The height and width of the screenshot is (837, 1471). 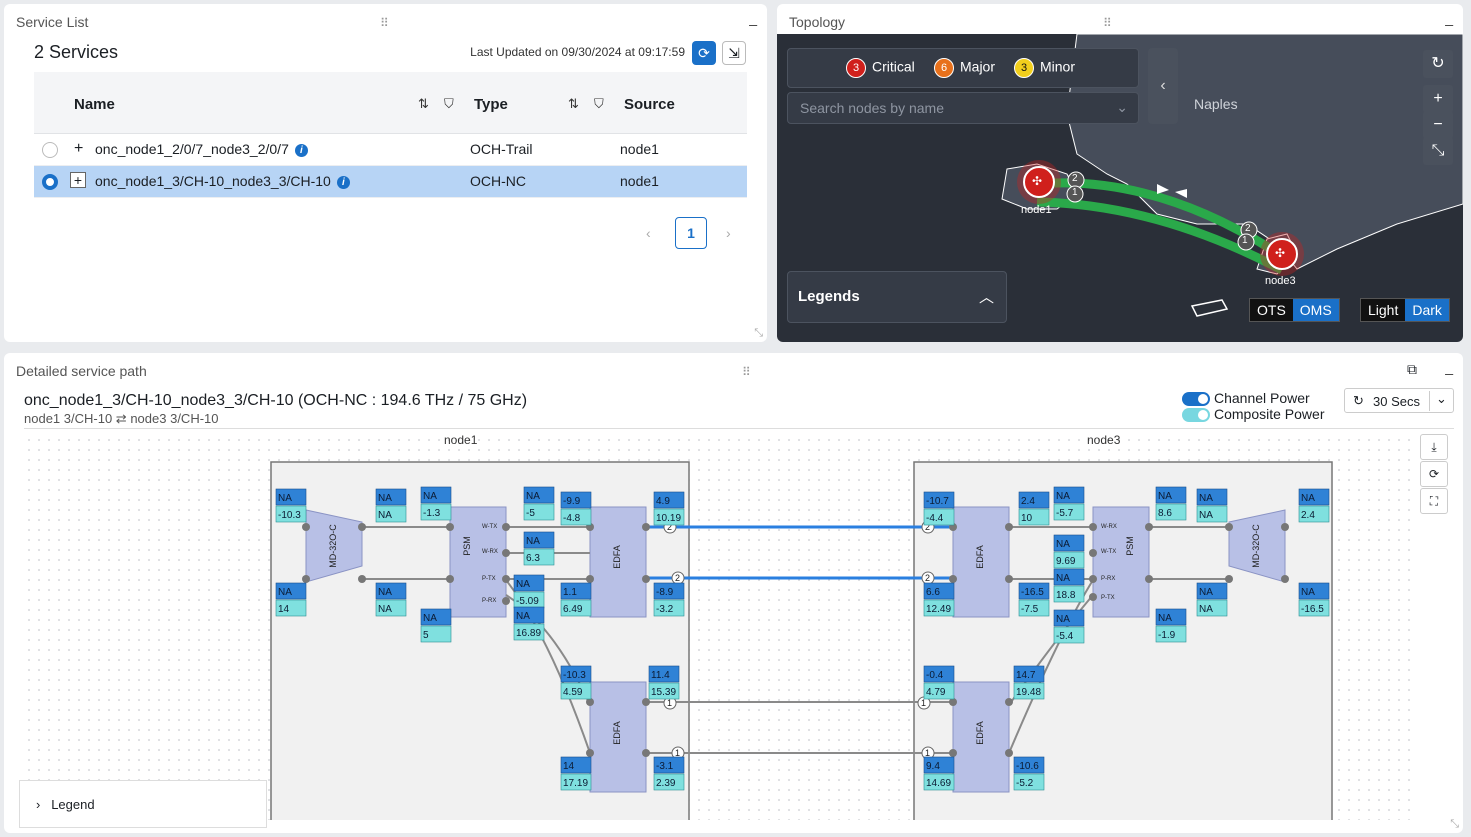 I want to click on prev-page-icon: ‹, so click(x=648, y=233).